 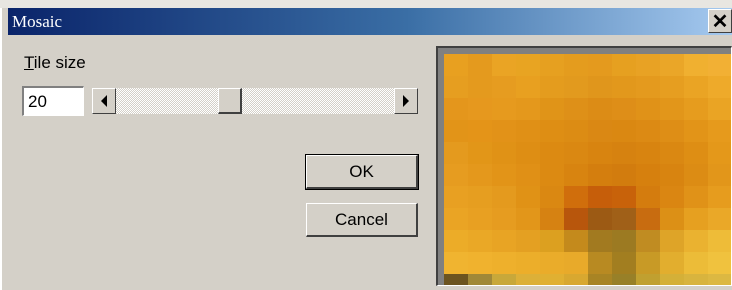 I want to click on cancel-button: Cancel, so click(x=362, y=220).